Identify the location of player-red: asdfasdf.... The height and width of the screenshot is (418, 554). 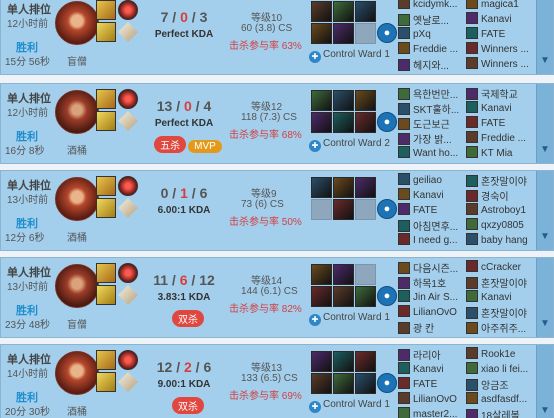
(501, 400).